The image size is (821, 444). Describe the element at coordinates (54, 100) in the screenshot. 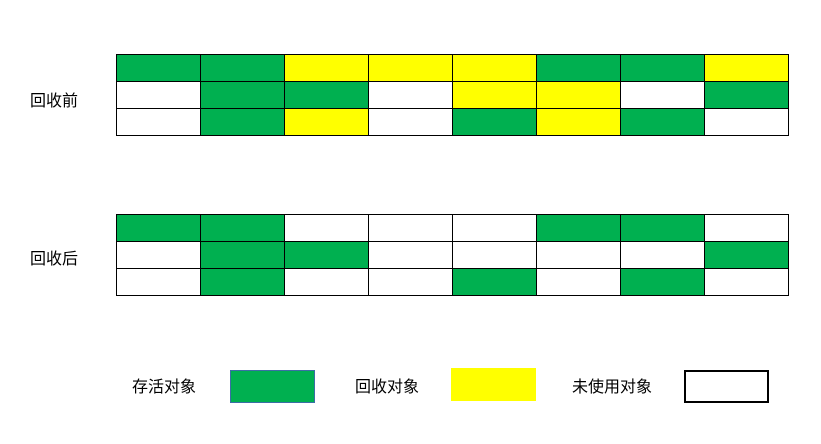

I see `before-collection-label: 回收前` at that location.